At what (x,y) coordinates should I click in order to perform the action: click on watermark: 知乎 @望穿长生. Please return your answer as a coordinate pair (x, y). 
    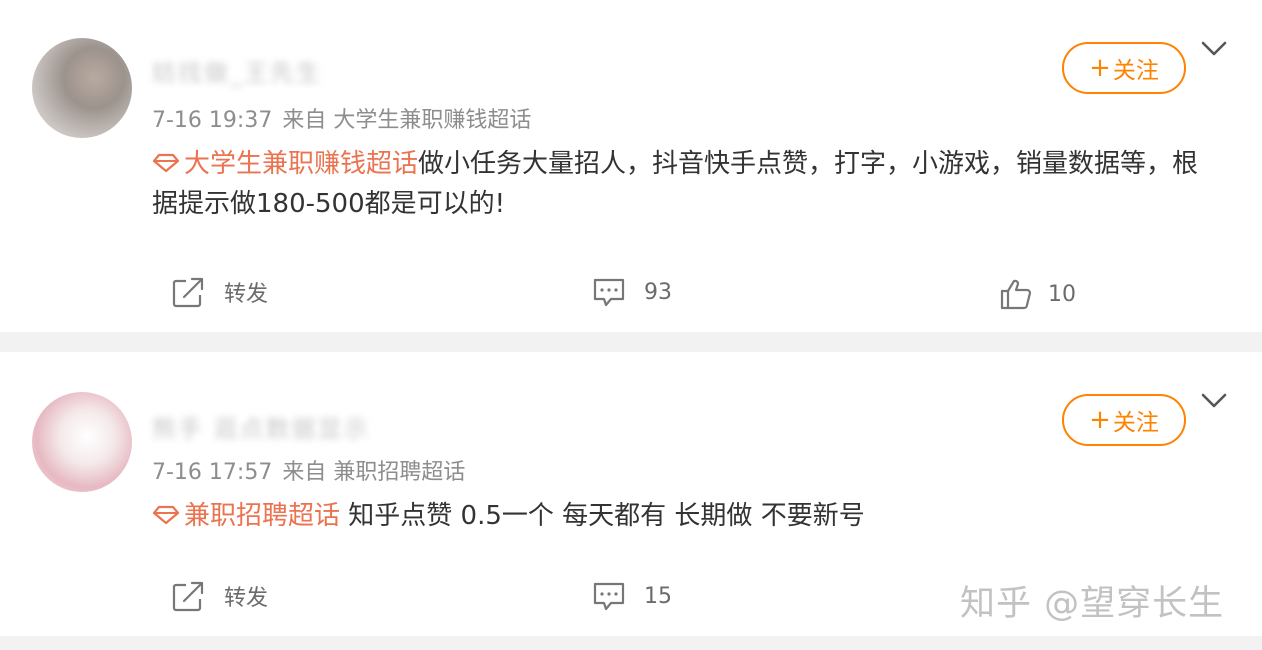
    Looking at the image, I should click on (1092, 604).